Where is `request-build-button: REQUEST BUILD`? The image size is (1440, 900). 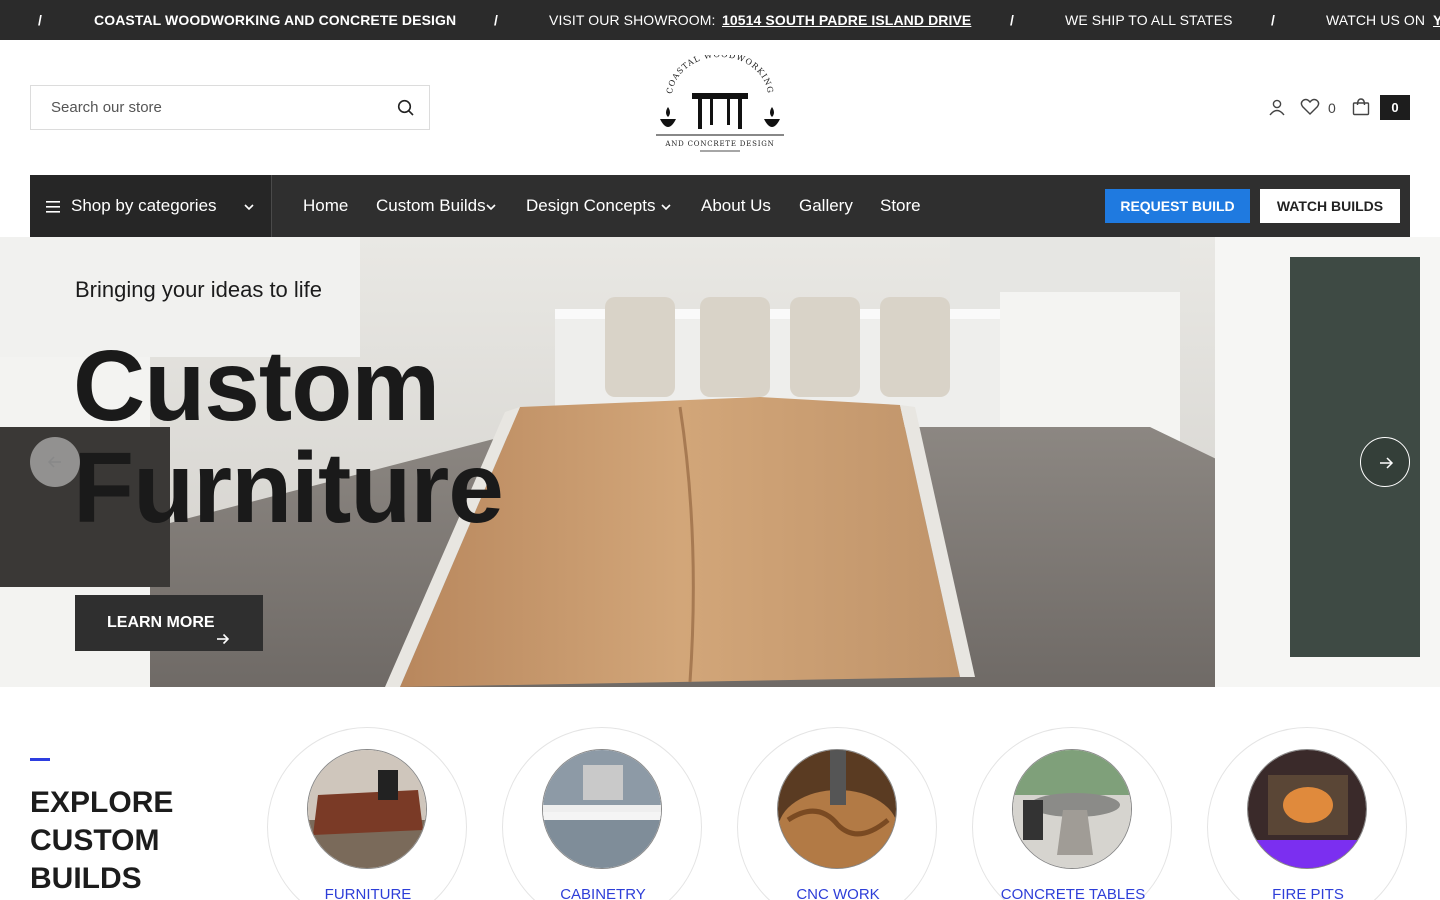 request-build-button: REQUEST BUILD is located at coordinates (1177, 206).